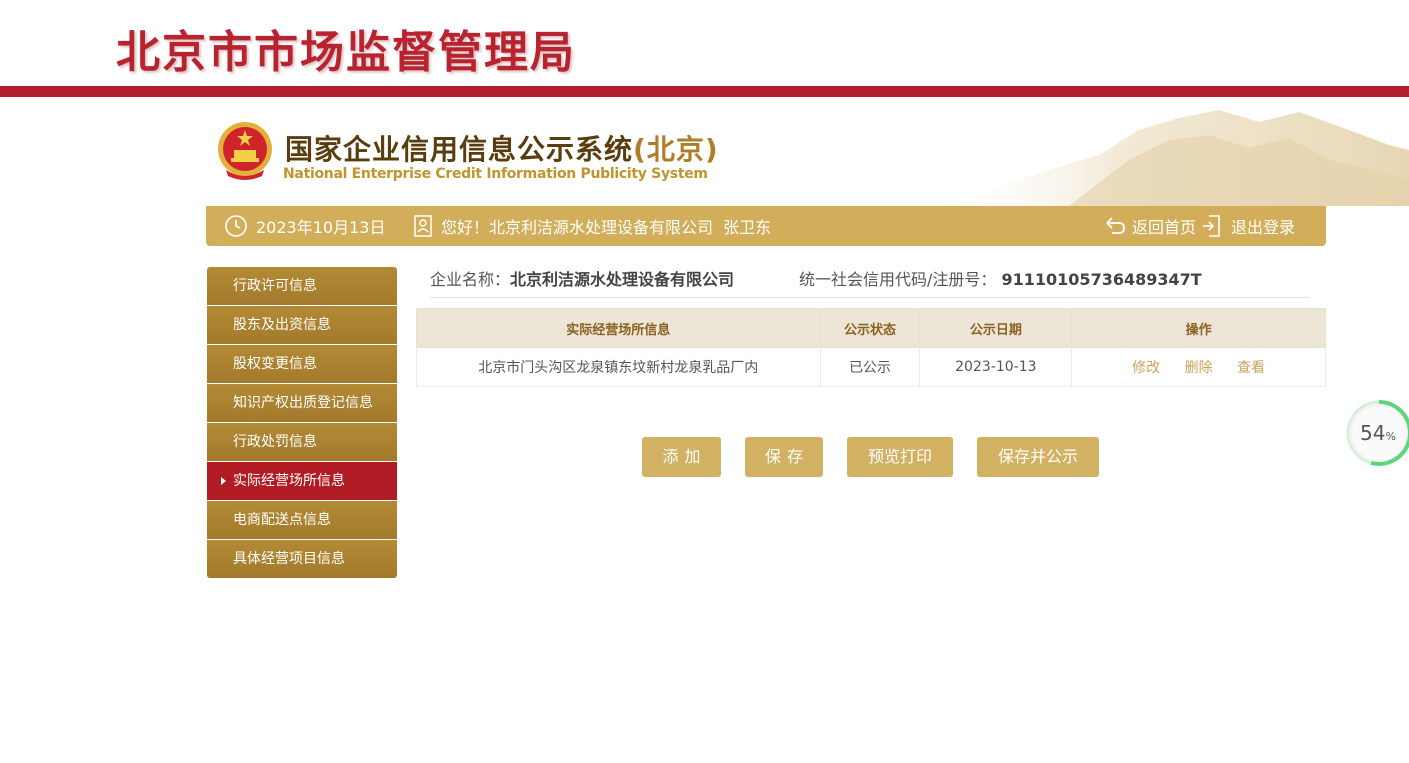 This screenshot has height=763, width=1409. I want to click on logout-label: 退出登录, so click(1263, 227).